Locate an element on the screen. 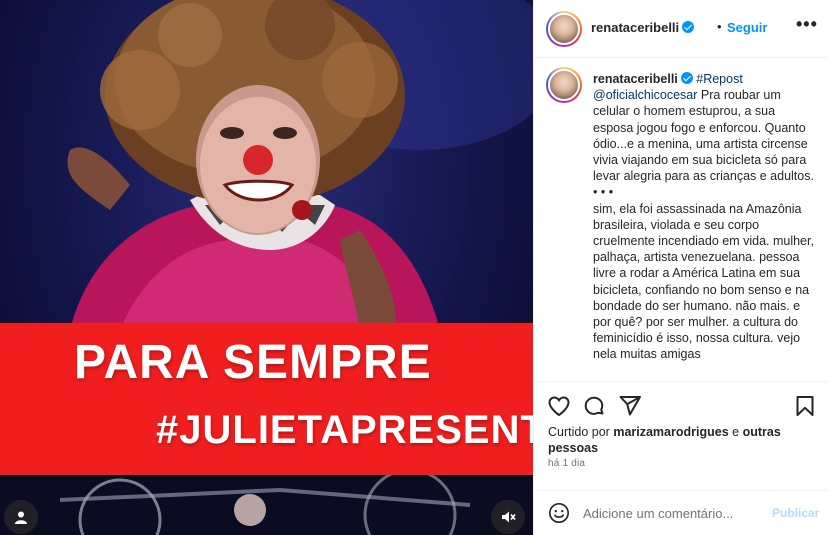 Image resolution: width=828 pixels, height=535 pixels. hashtag-repost: #Repost is located at coordinates (719, 79).